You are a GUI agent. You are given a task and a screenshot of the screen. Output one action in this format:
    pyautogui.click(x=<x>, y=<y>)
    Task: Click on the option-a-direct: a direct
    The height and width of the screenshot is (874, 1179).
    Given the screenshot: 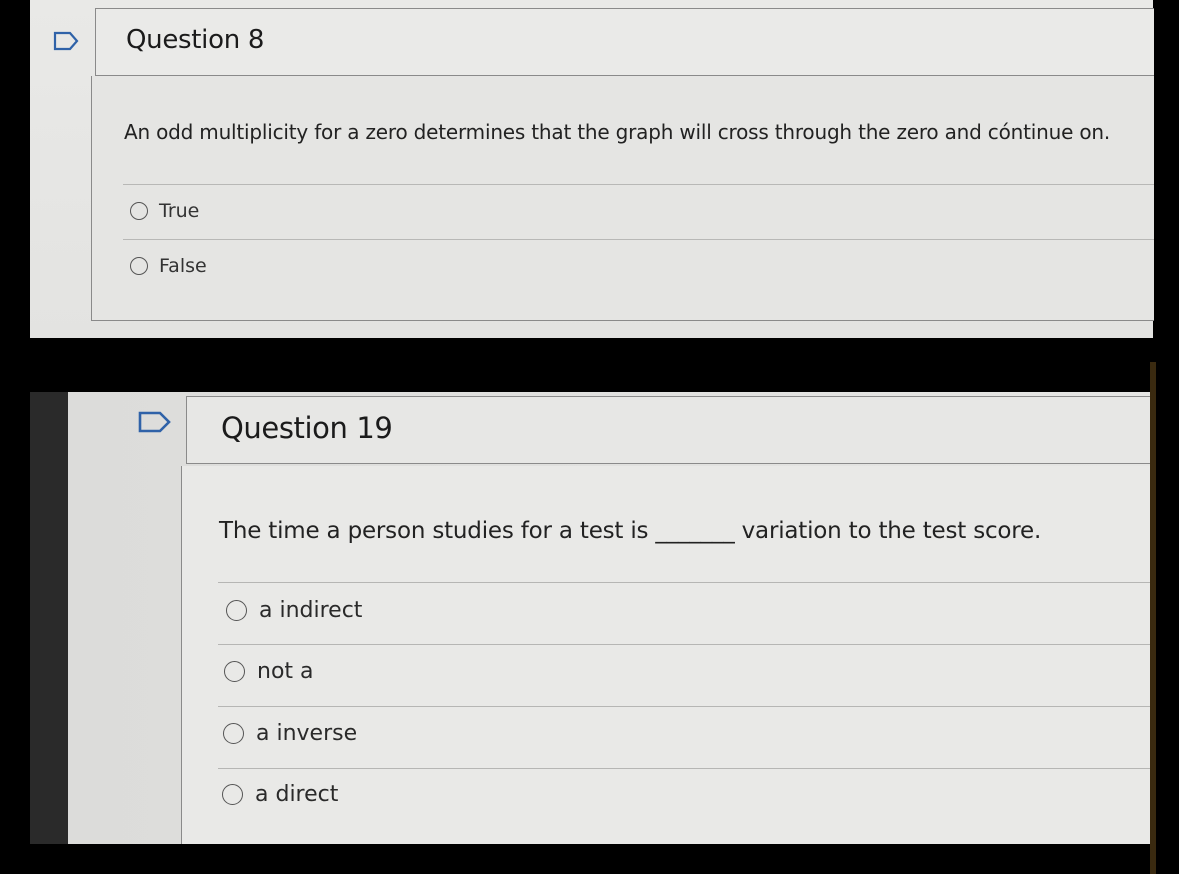 What is the action you would take?
    pyautogui.click(x=280, y=794)
    